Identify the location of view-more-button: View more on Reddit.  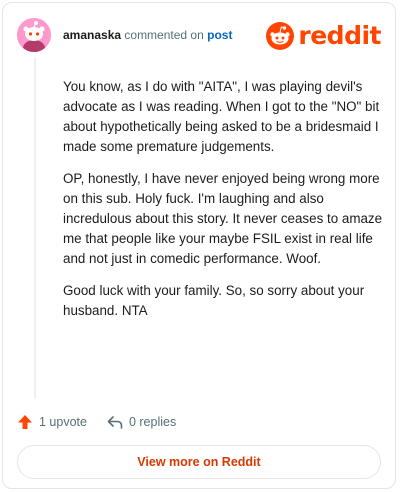
(199, 462).